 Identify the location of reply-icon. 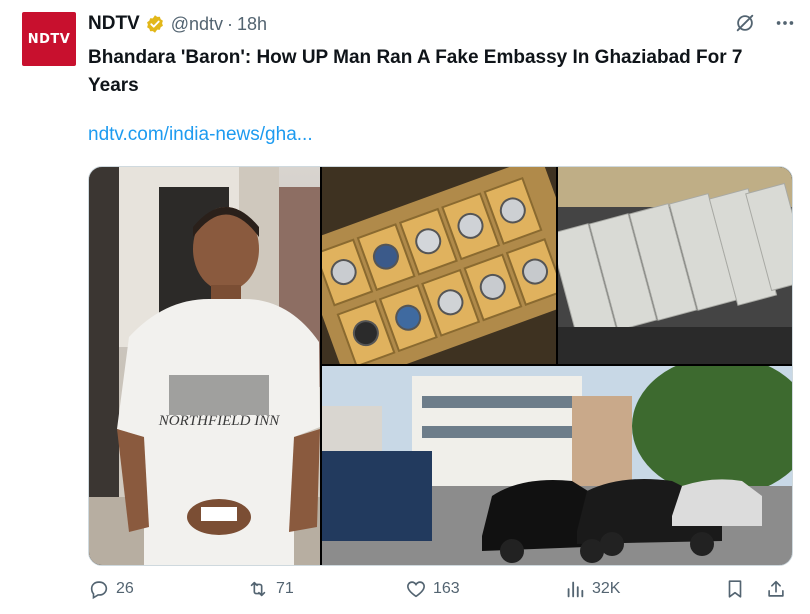
(99, 590).